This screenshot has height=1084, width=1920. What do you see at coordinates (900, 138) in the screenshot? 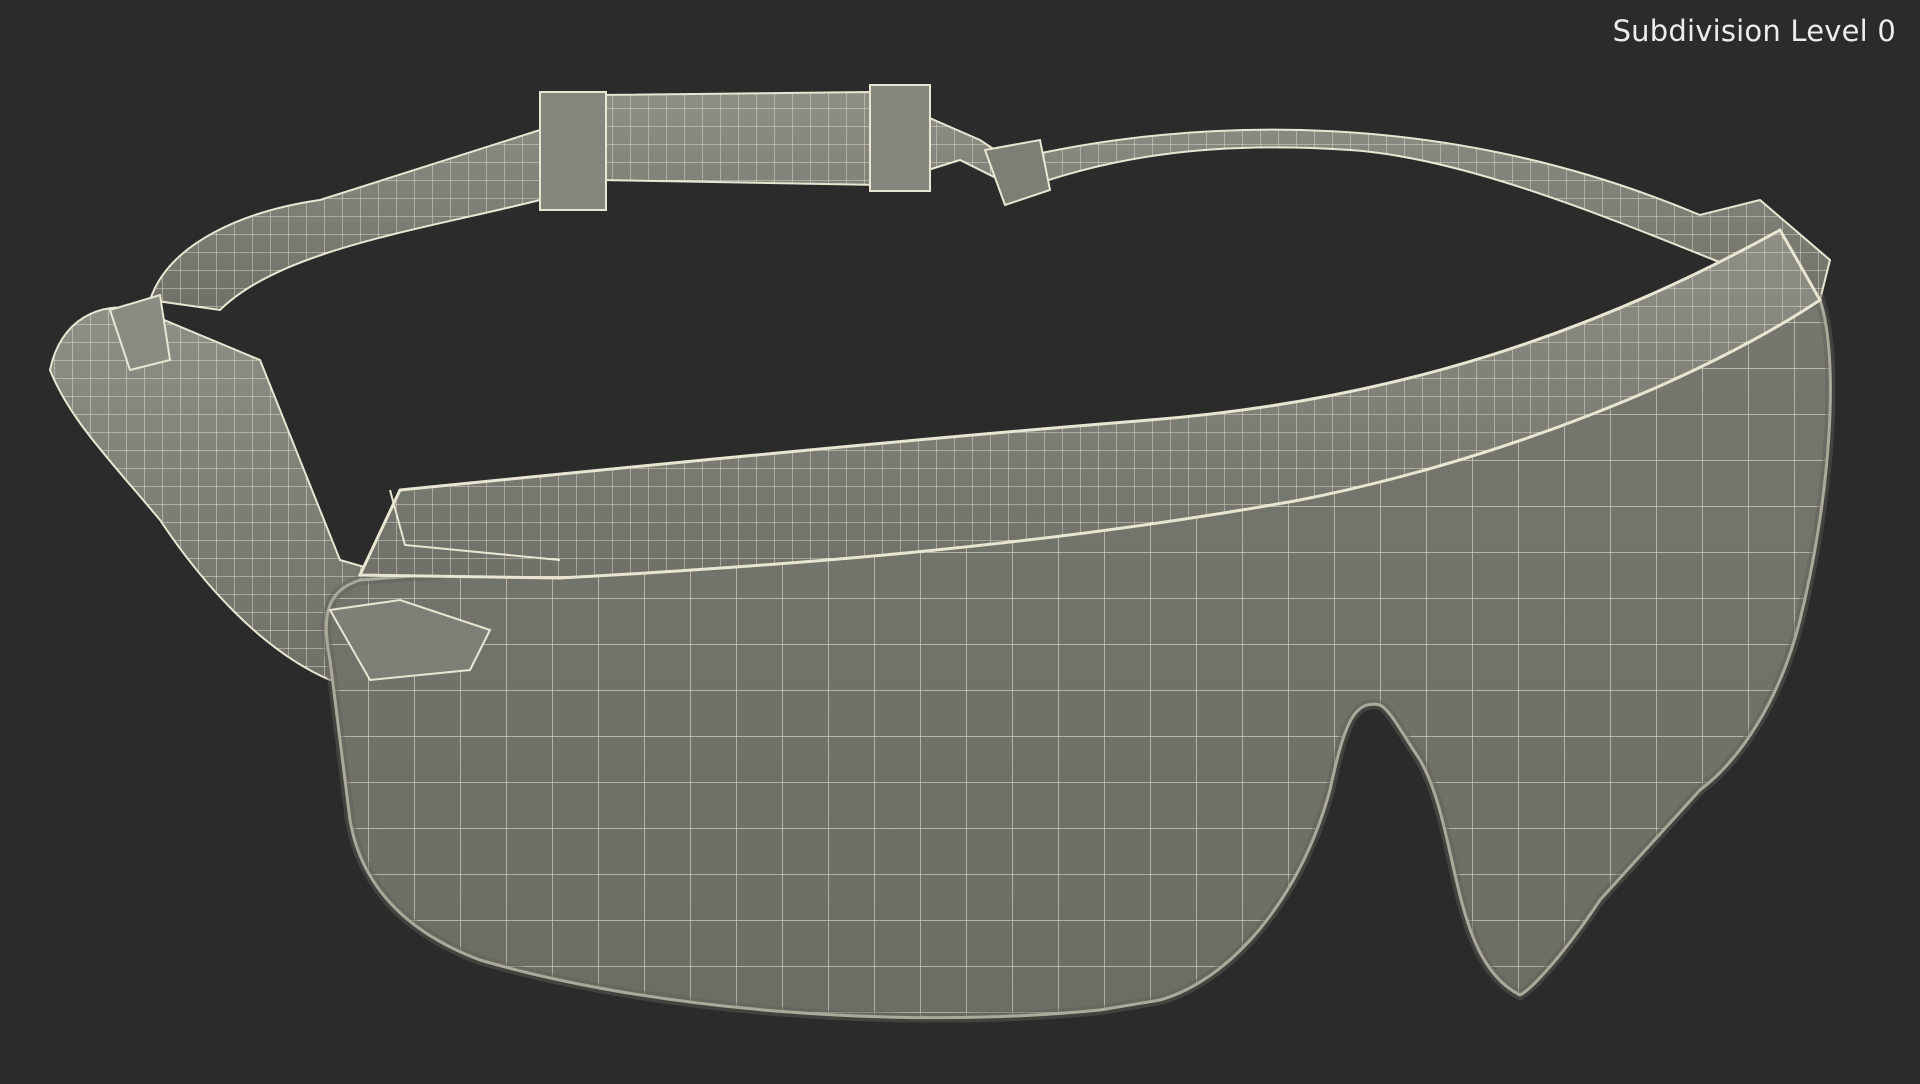
I see `strap-buckle-right` at bounding box center [900, 138].